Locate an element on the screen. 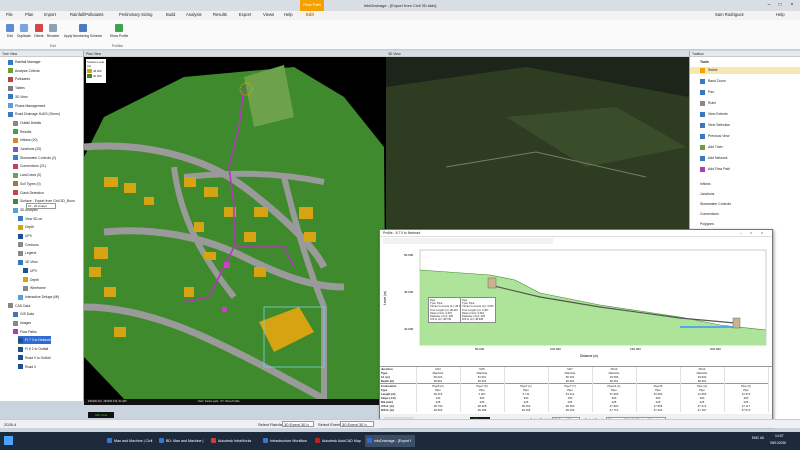 This screenshot has width=800, height=450. table-cell: 47.073 is located at coordinates (746, 410).